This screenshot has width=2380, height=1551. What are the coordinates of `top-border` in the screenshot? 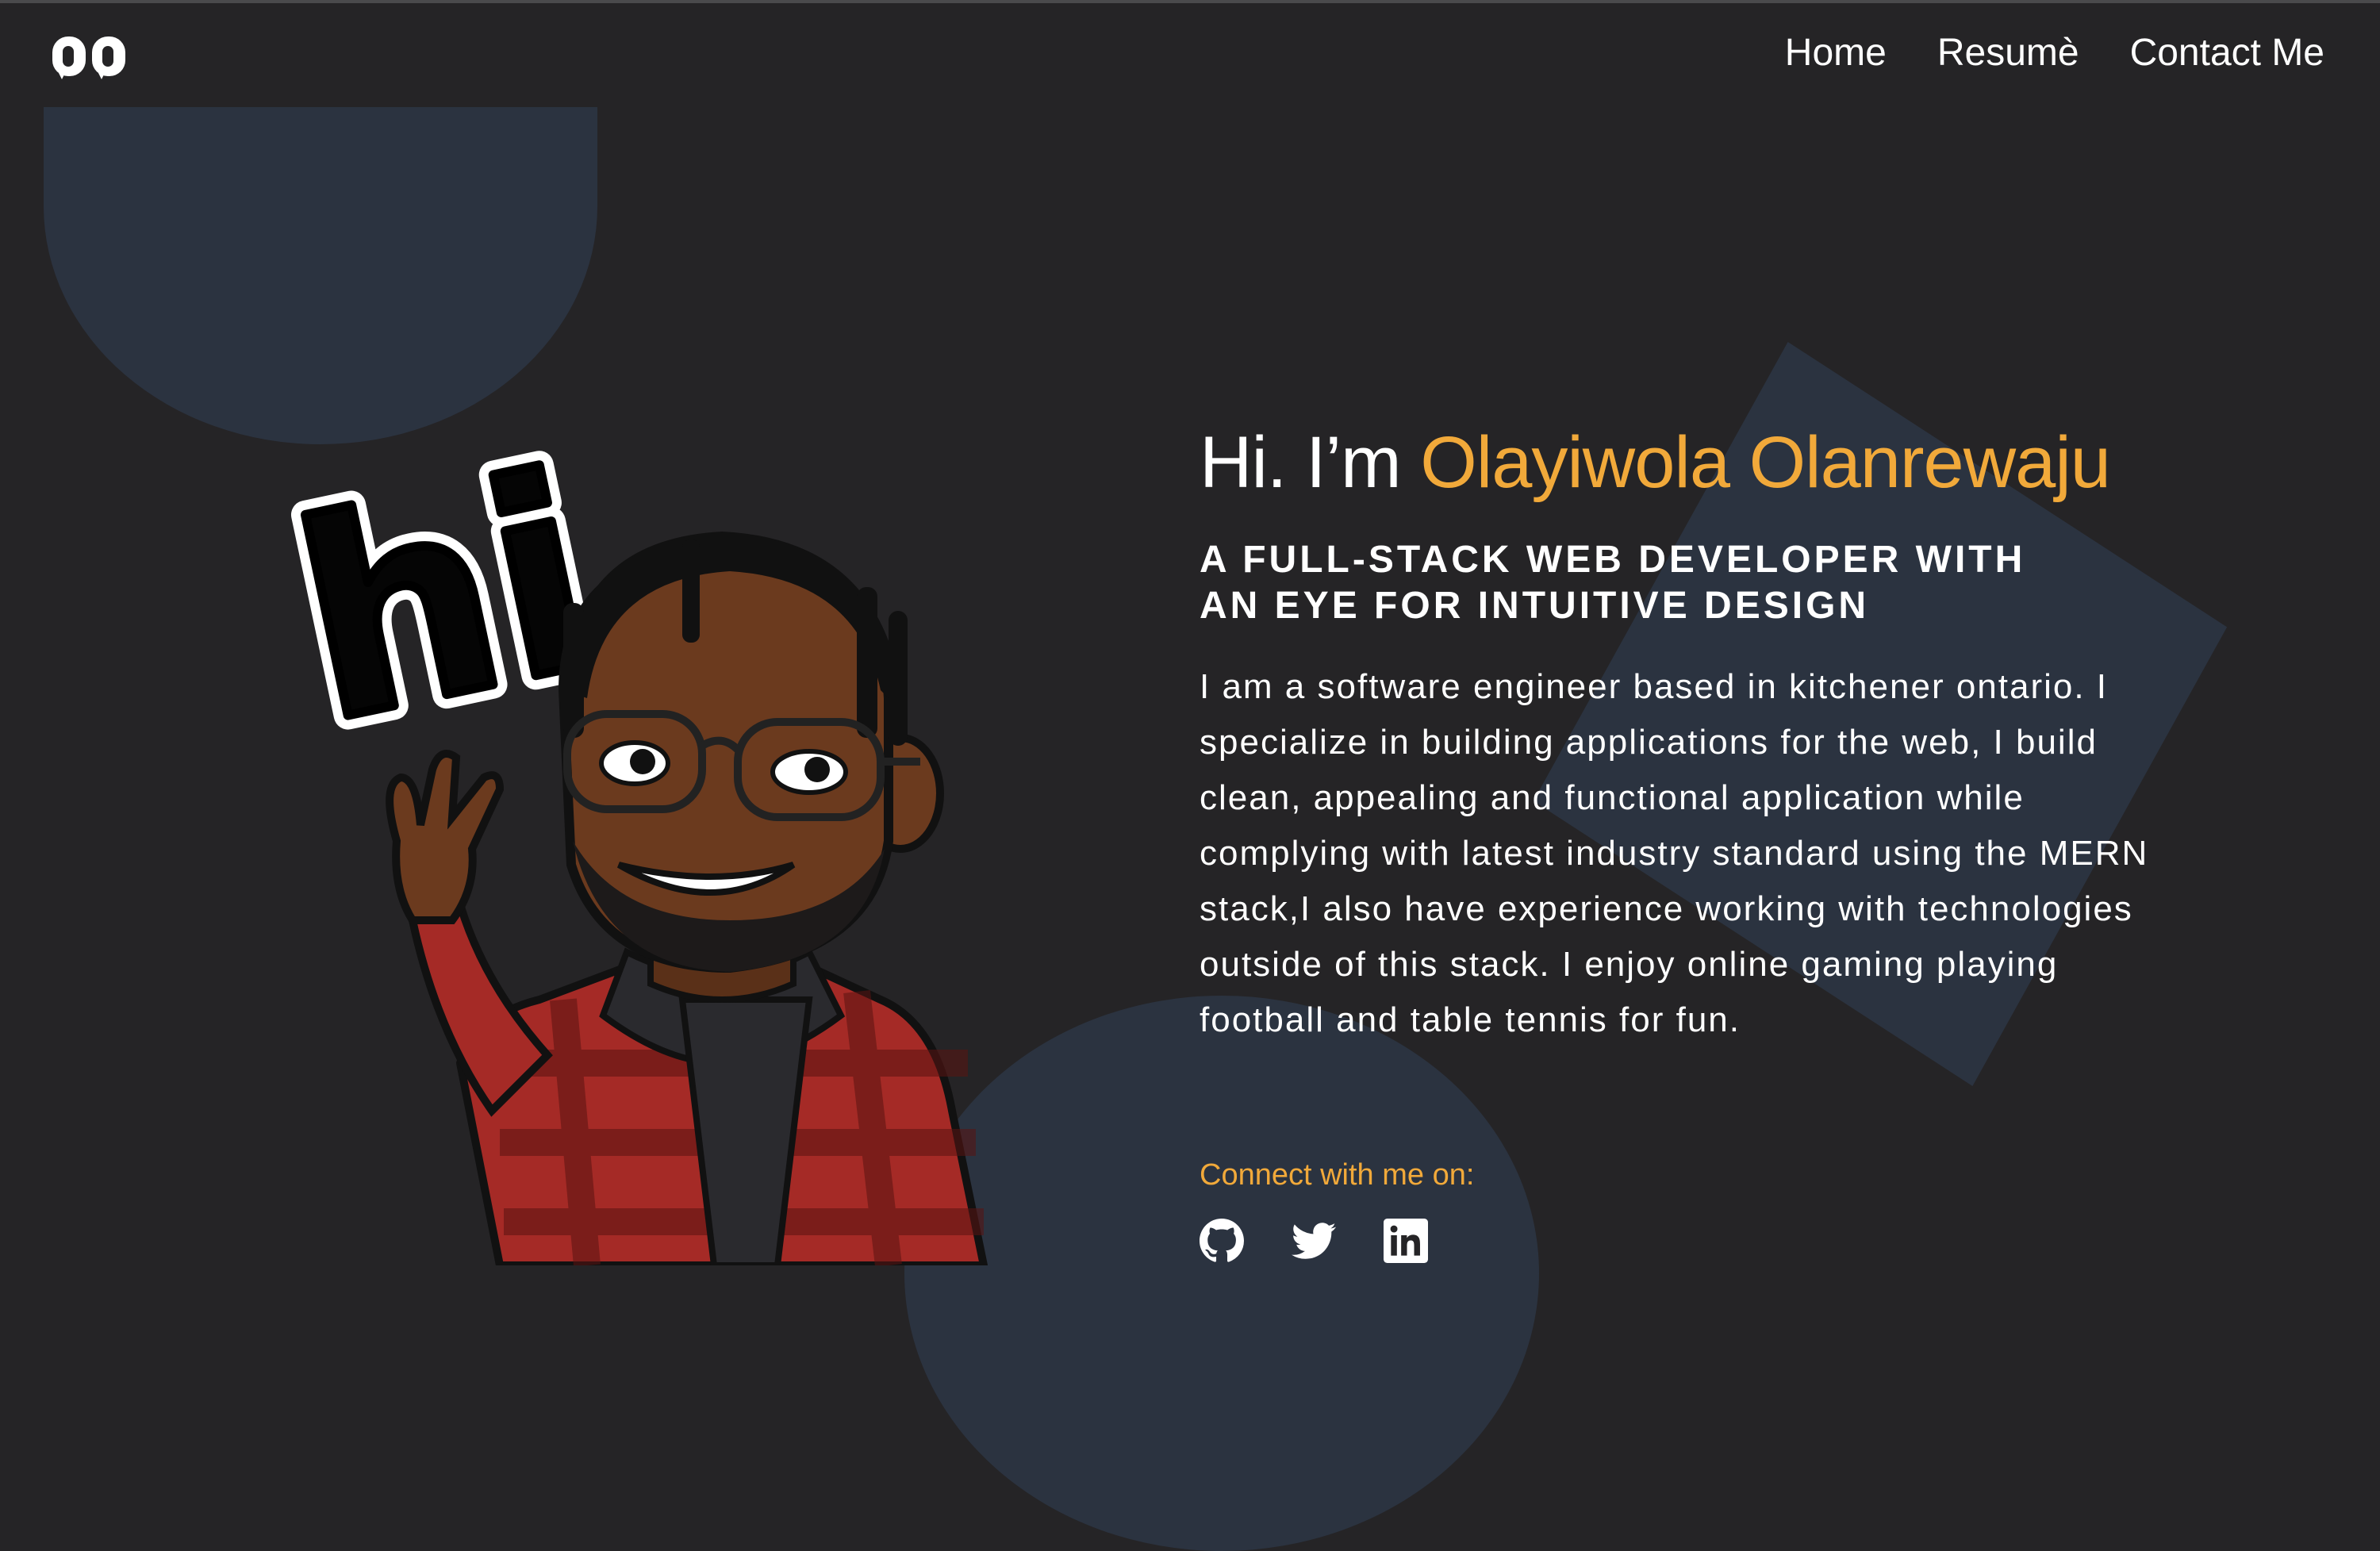 It's located at (1190, 1).